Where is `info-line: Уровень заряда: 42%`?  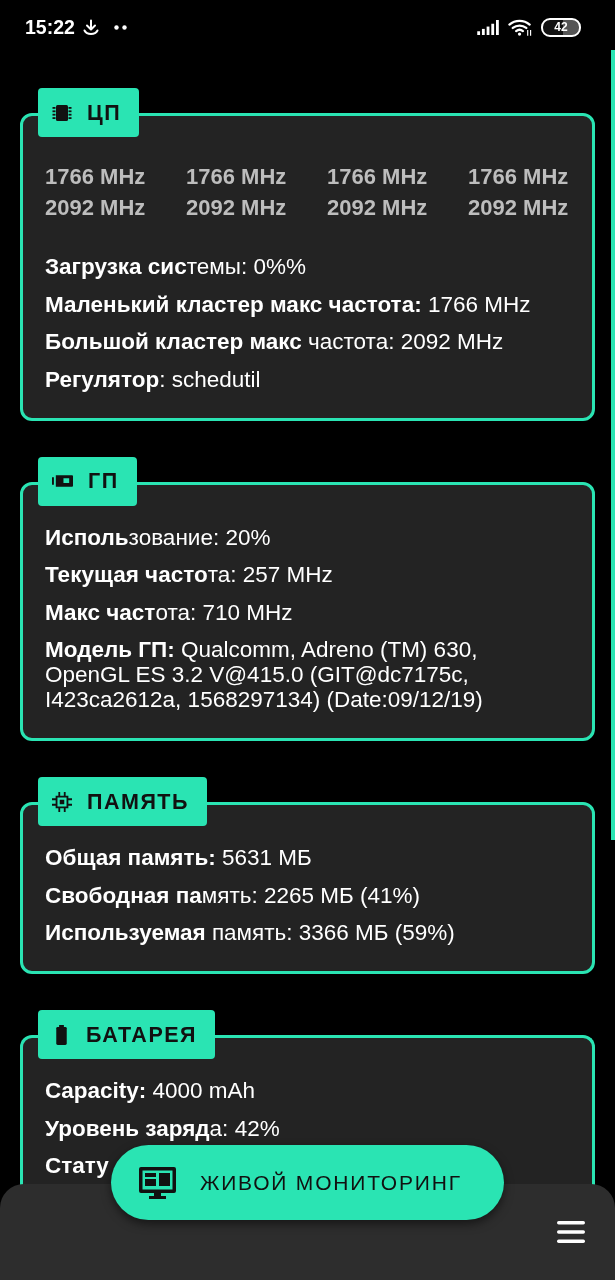 info-line: Уровень заряда: 42% is located at coordinates (162, 1128).